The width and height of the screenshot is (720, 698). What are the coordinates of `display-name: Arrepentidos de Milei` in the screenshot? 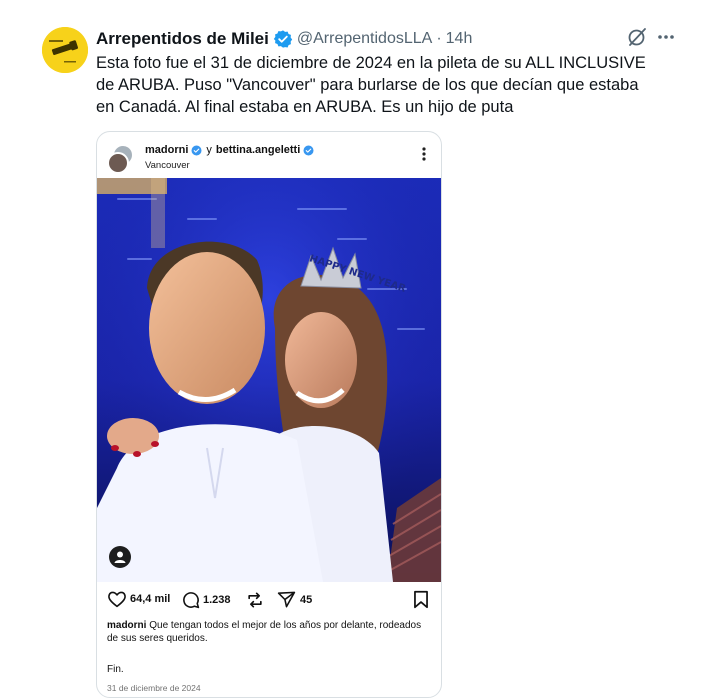 It's located at (182, 39).